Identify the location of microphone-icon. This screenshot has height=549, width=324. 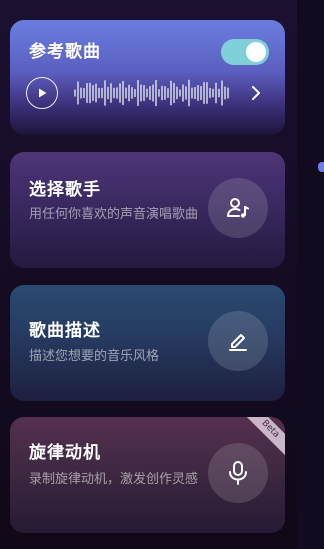
(238, 473).